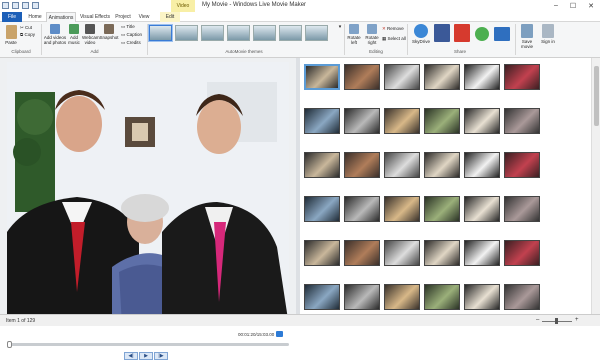  Describe the element at coordinates (5, 5) in the screenshot. I see `app-menu-icon` at that location.